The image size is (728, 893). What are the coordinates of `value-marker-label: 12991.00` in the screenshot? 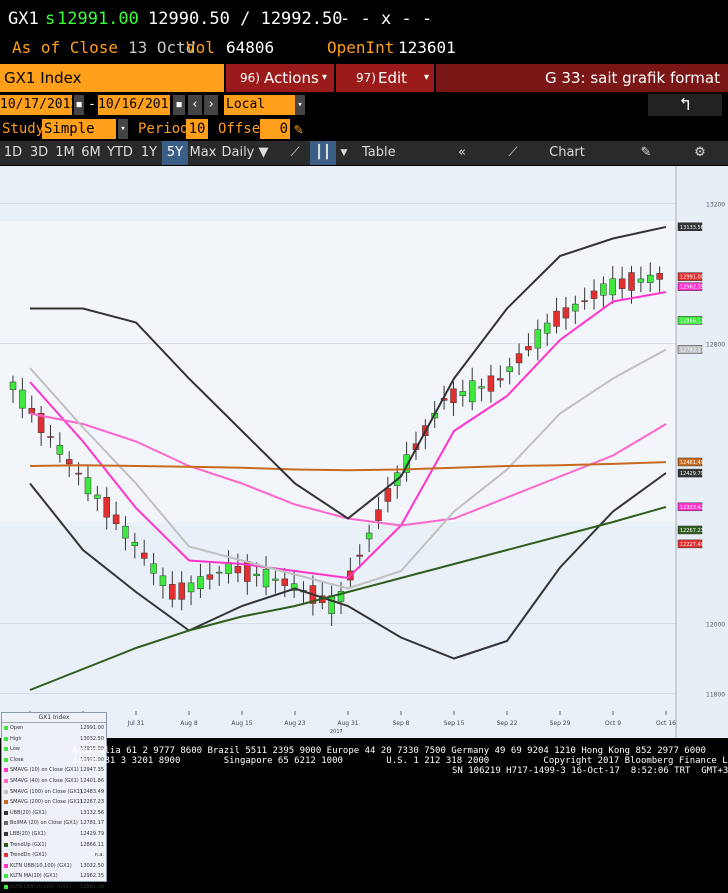 It's located at (692, 278).